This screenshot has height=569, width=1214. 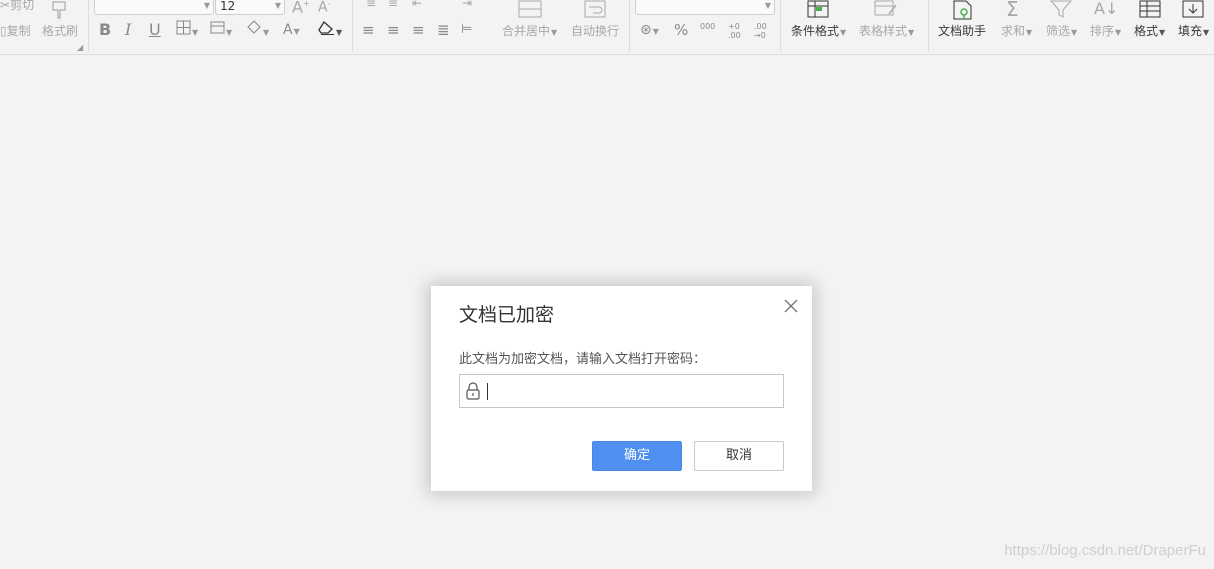 I want to click on ok-button: 确定, so click(x=637, y=456).